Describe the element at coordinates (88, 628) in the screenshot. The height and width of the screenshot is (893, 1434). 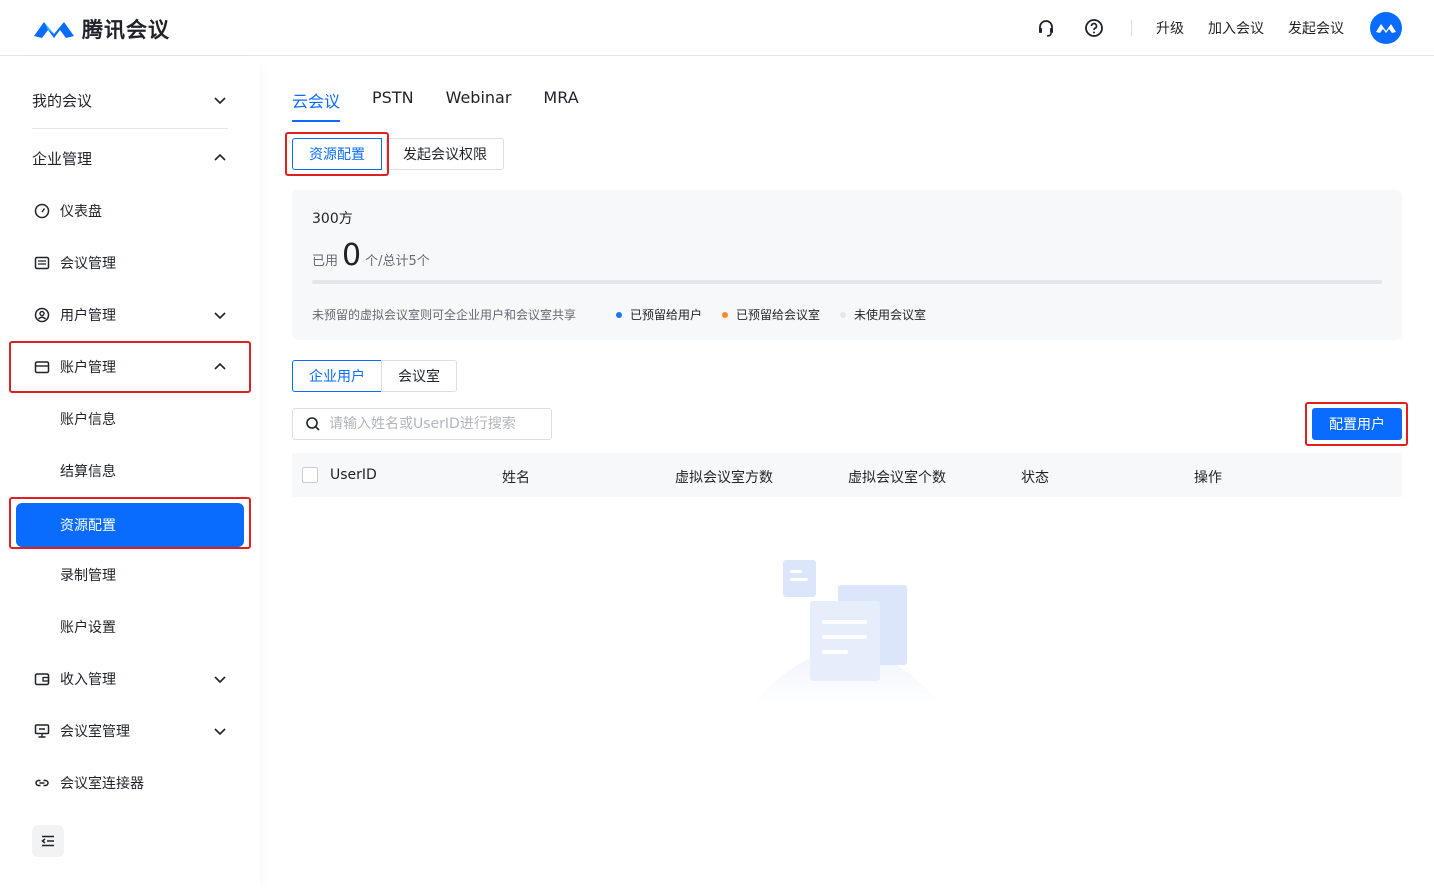
I see `sidebar-item-label: 账户设置` at that location.